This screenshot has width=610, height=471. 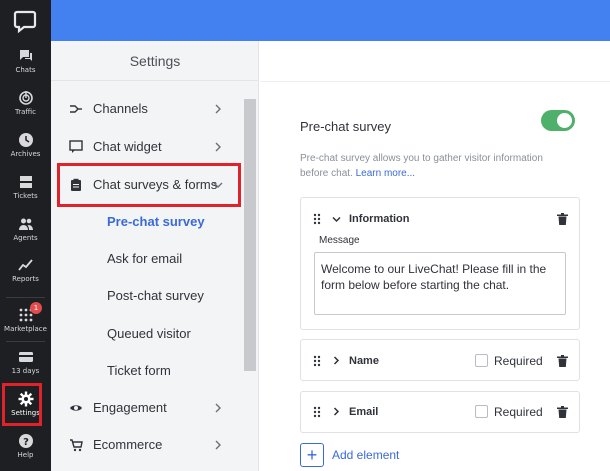 I want to click on pre-chat-survey-toggle, so click(x=558, y=120).